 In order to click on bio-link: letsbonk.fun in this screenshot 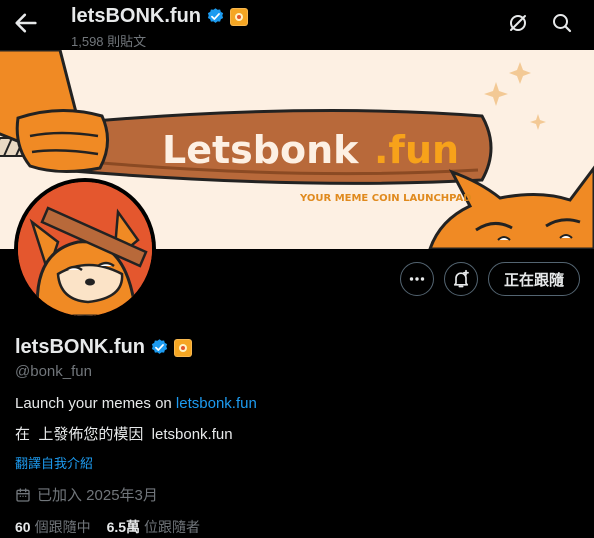, I will do `click(216, 403)`.